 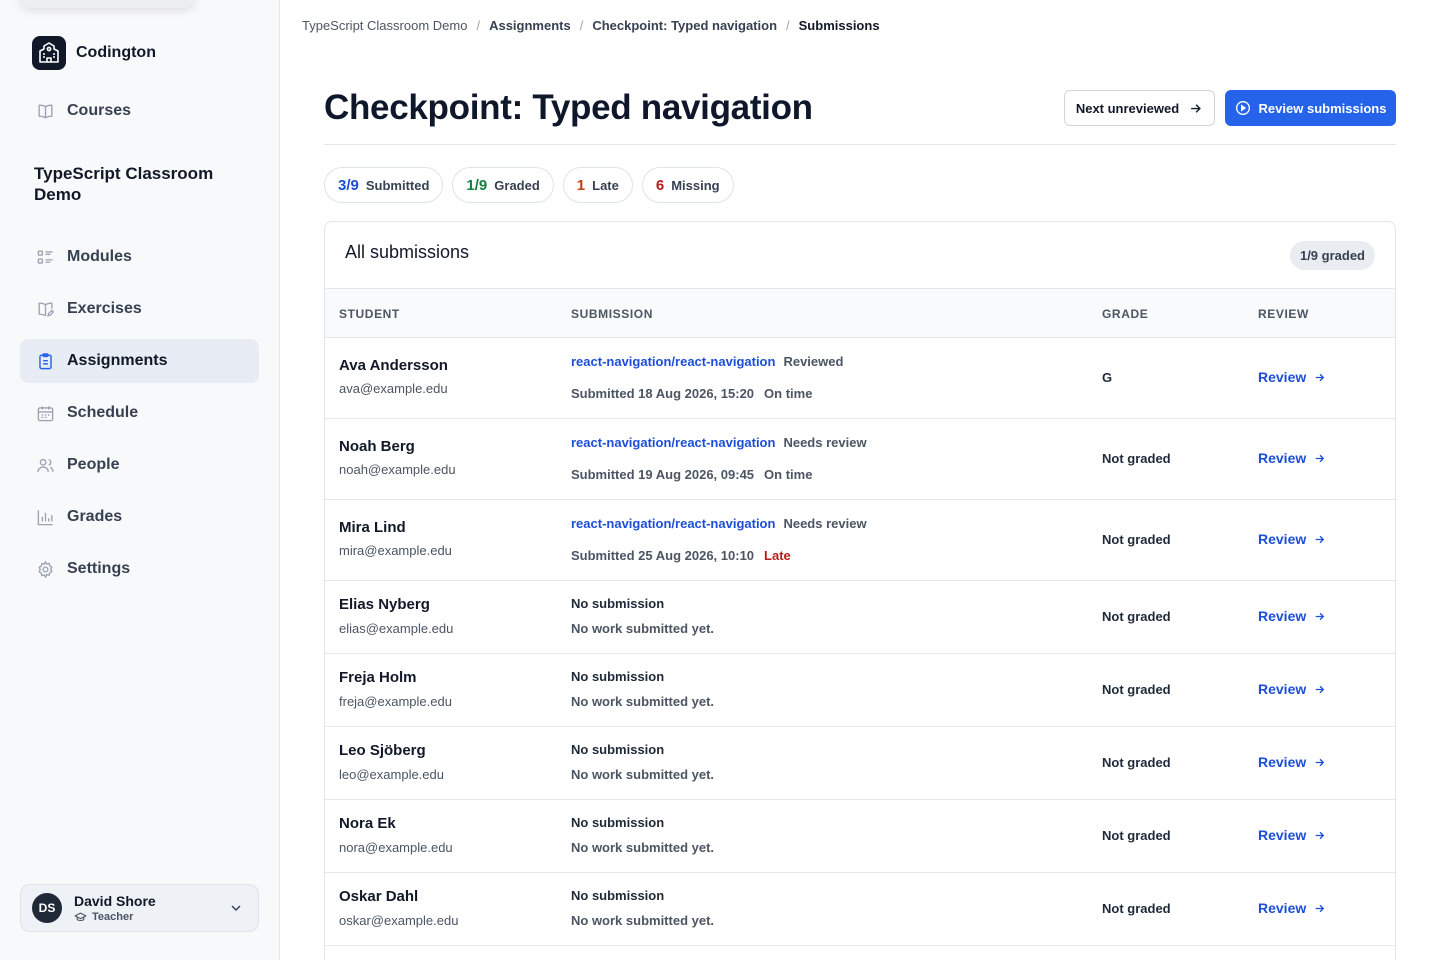 I want to click on student-name: Oskar Dahl, so click(x=379, y=896).